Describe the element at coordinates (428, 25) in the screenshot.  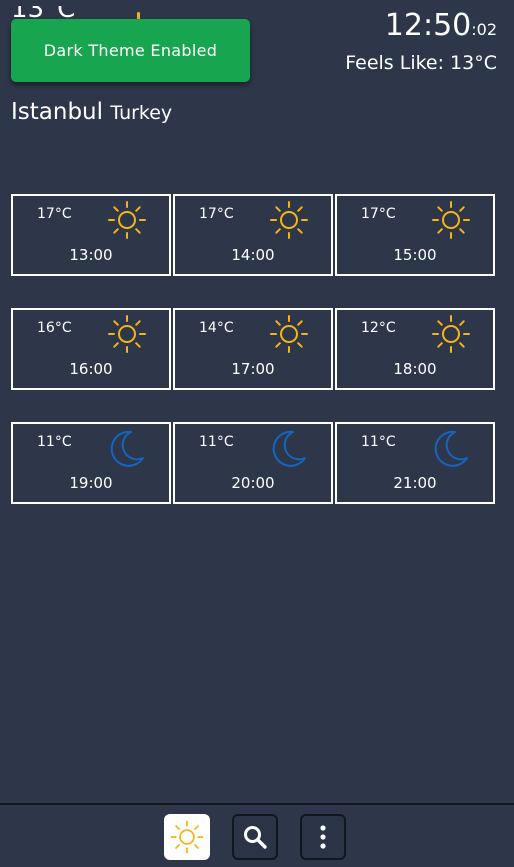
I see `clock-time: 12:50` at that location.